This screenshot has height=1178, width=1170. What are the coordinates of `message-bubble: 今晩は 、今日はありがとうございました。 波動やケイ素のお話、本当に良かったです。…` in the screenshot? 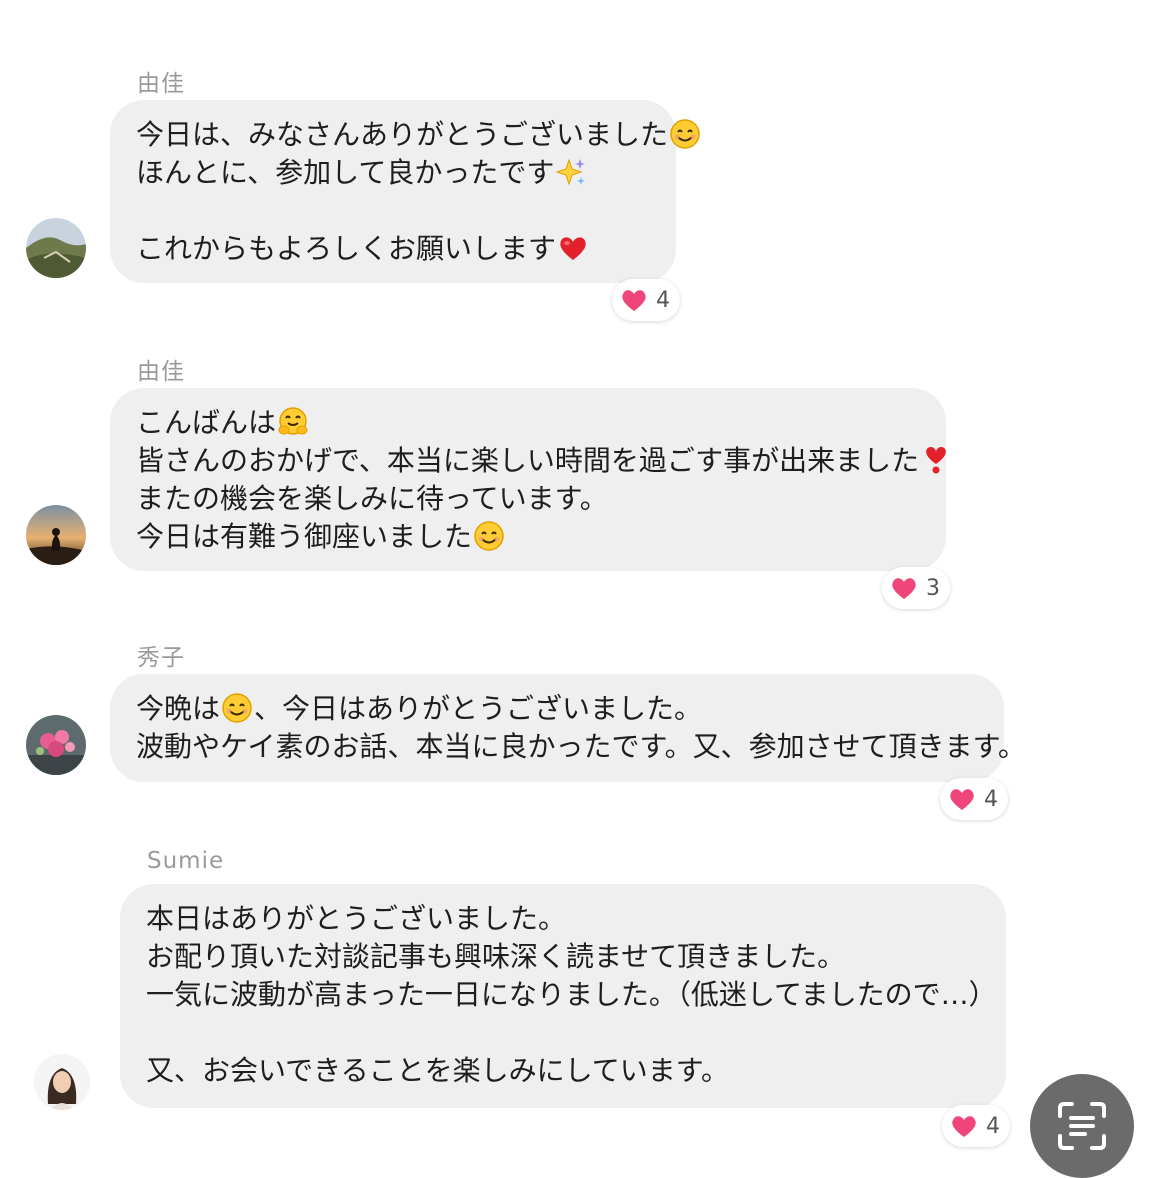 It's located at (568, 728).